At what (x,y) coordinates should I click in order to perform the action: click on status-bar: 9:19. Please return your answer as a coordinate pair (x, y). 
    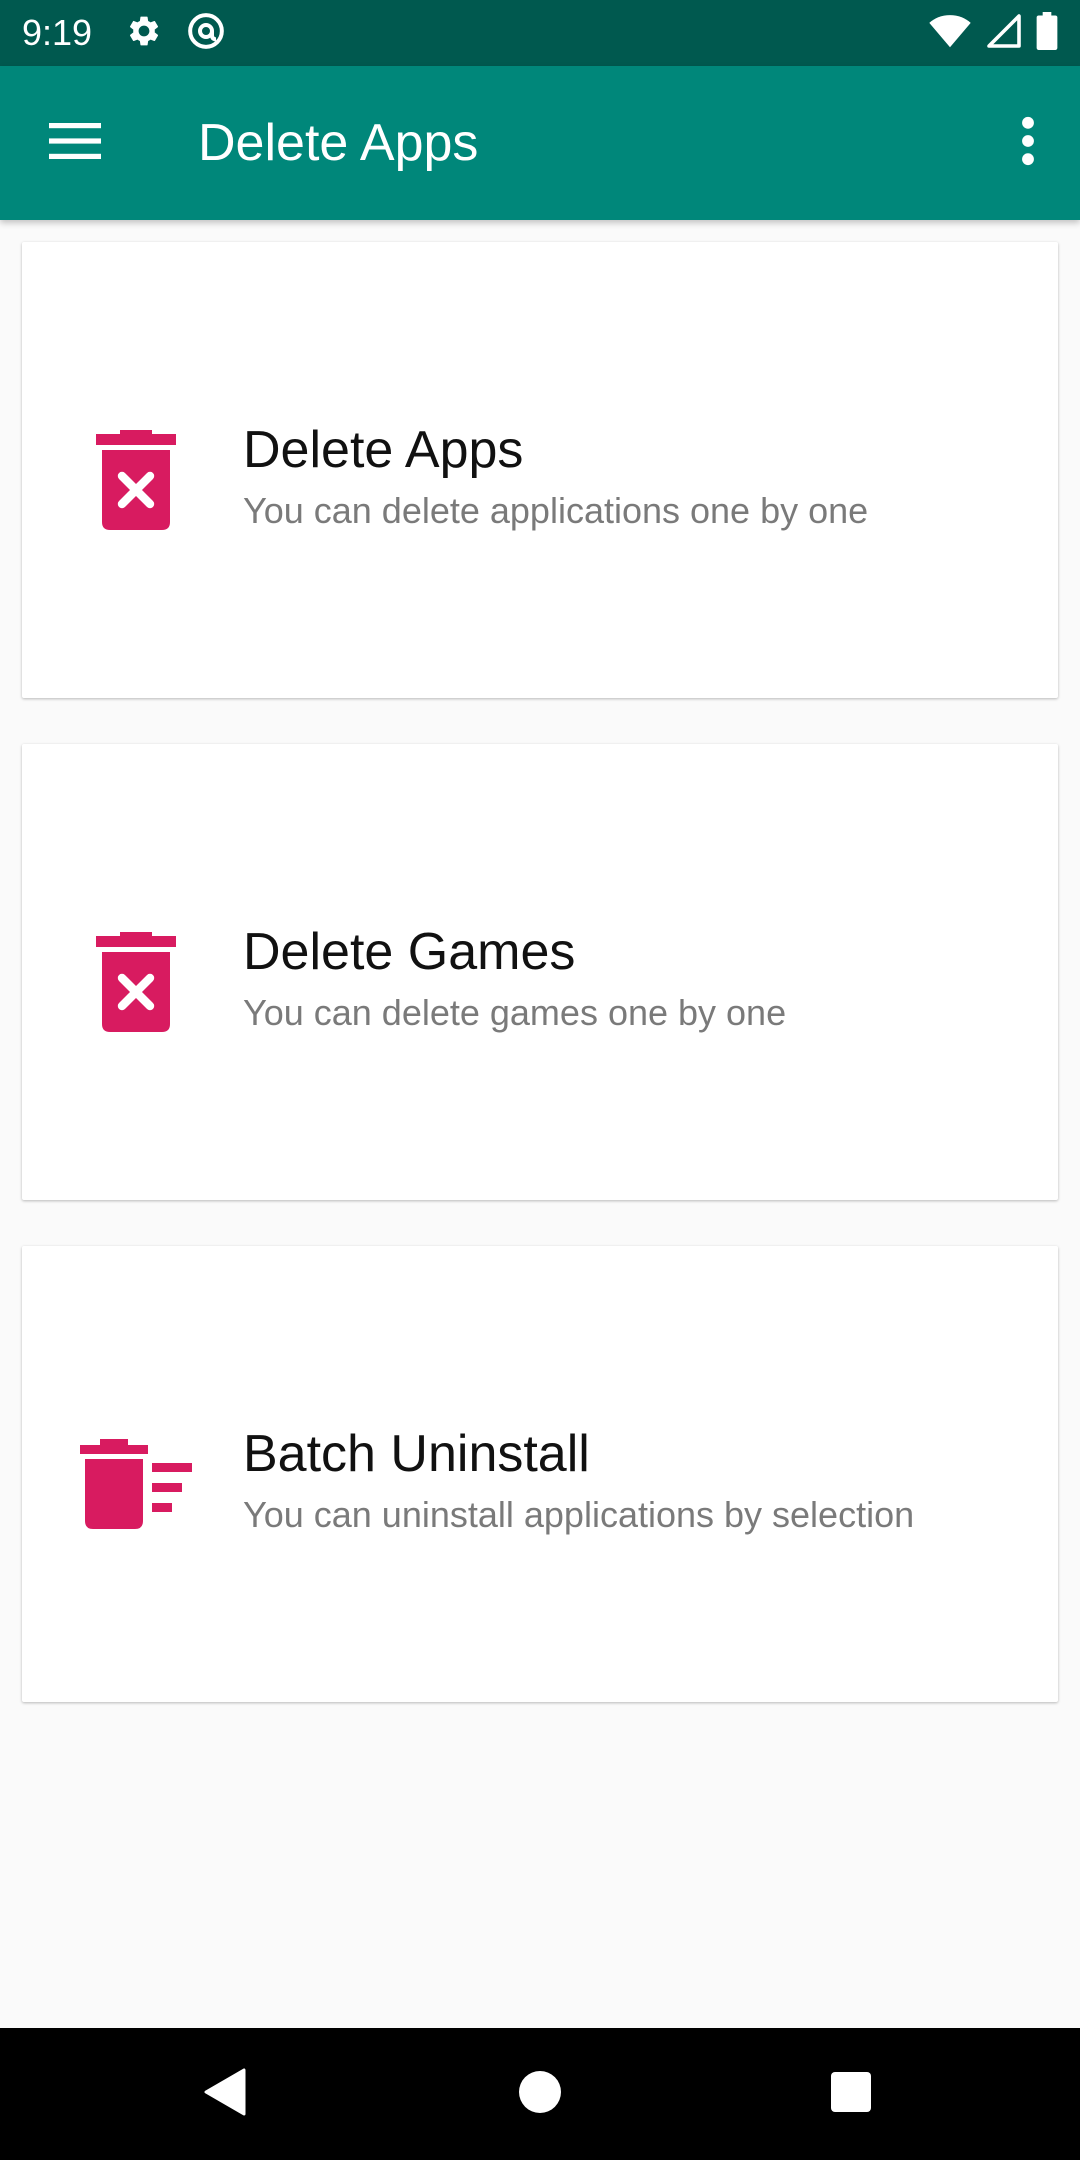
    Looking at the image, I should click on (540, 33).